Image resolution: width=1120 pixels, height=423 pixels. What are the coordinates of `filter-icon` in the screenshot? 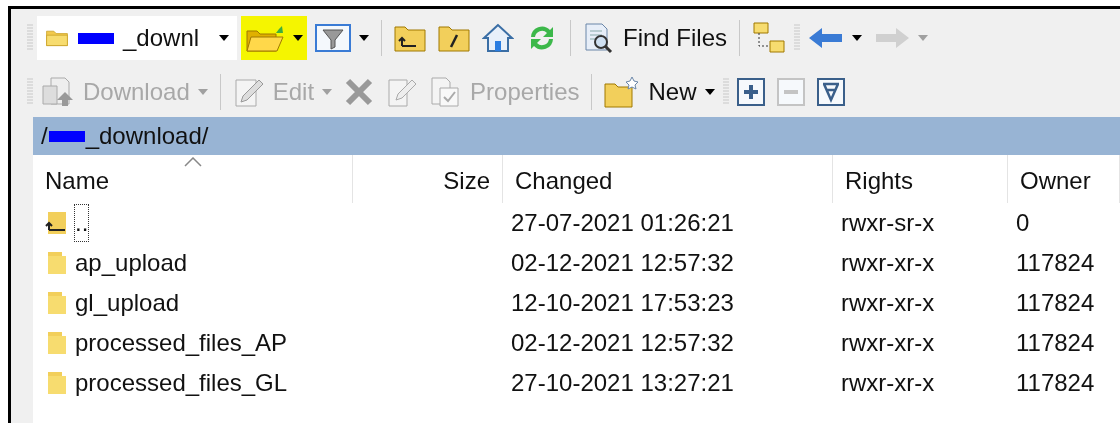 It's located at (333, 38).